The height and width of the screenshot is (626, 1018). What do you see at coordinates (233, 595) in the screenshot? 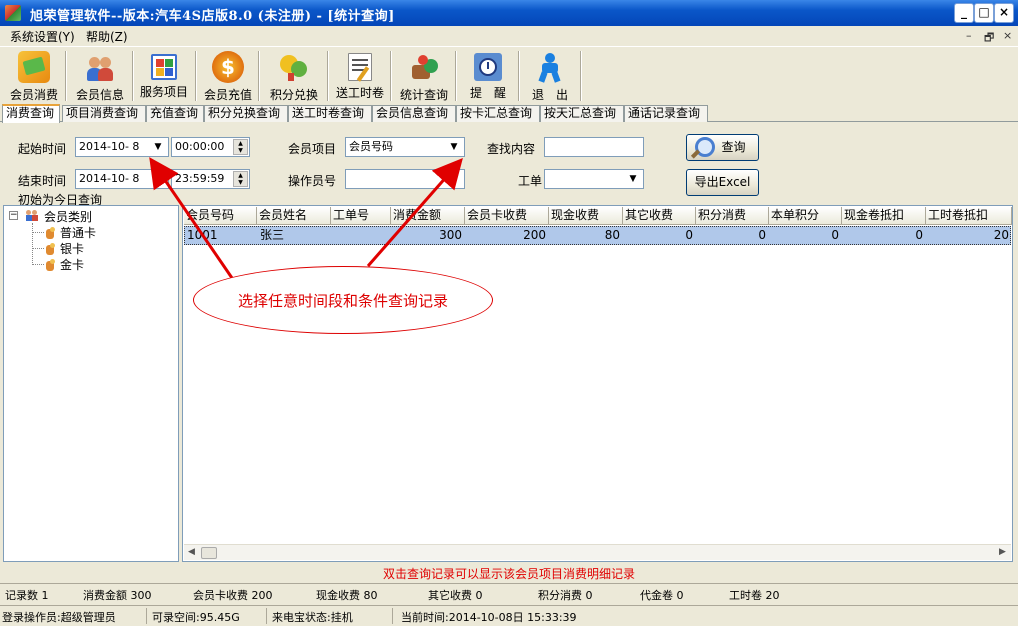
I see `summary-card-fee: 会员卡收费 200` at bounding box center [233, 595].